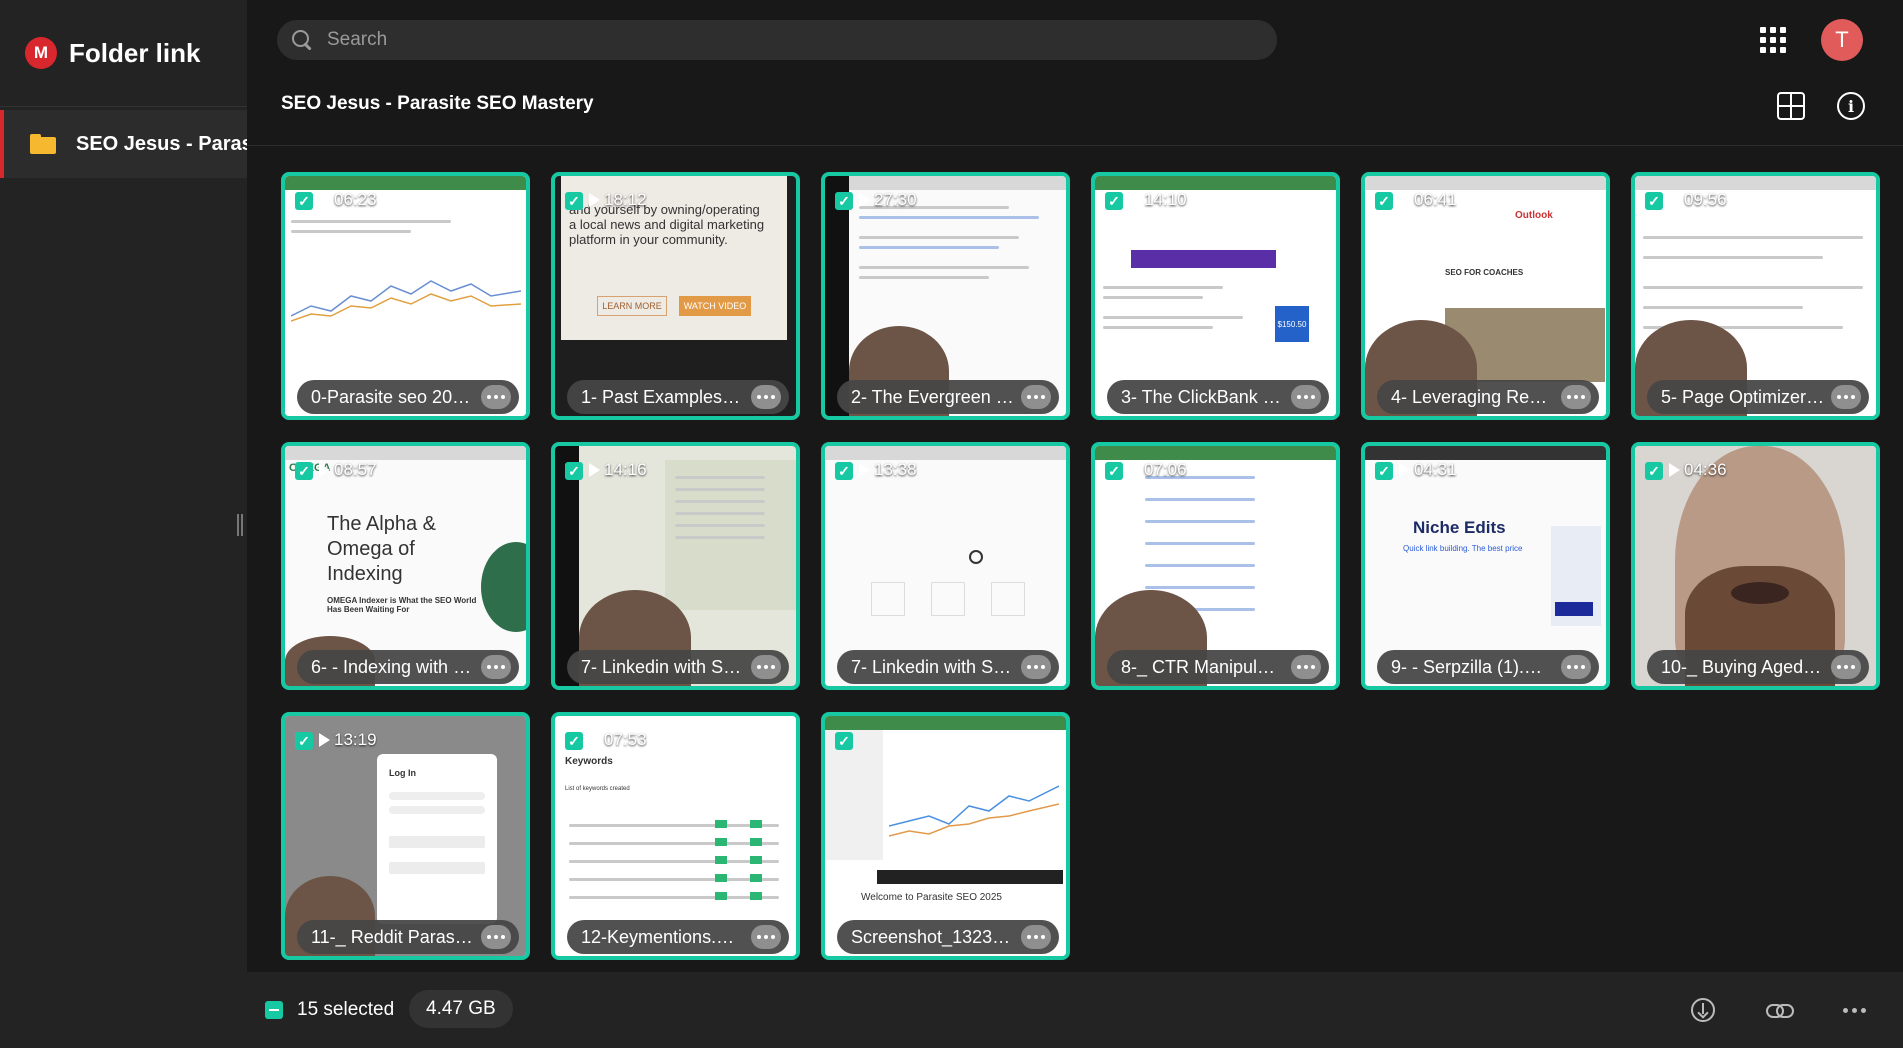 Image resolution: width=1903 pixels, height=1048 pixels. Describe the element at coordinates (1703, 1010) in the screenshot. I see `download-icon` at that location.